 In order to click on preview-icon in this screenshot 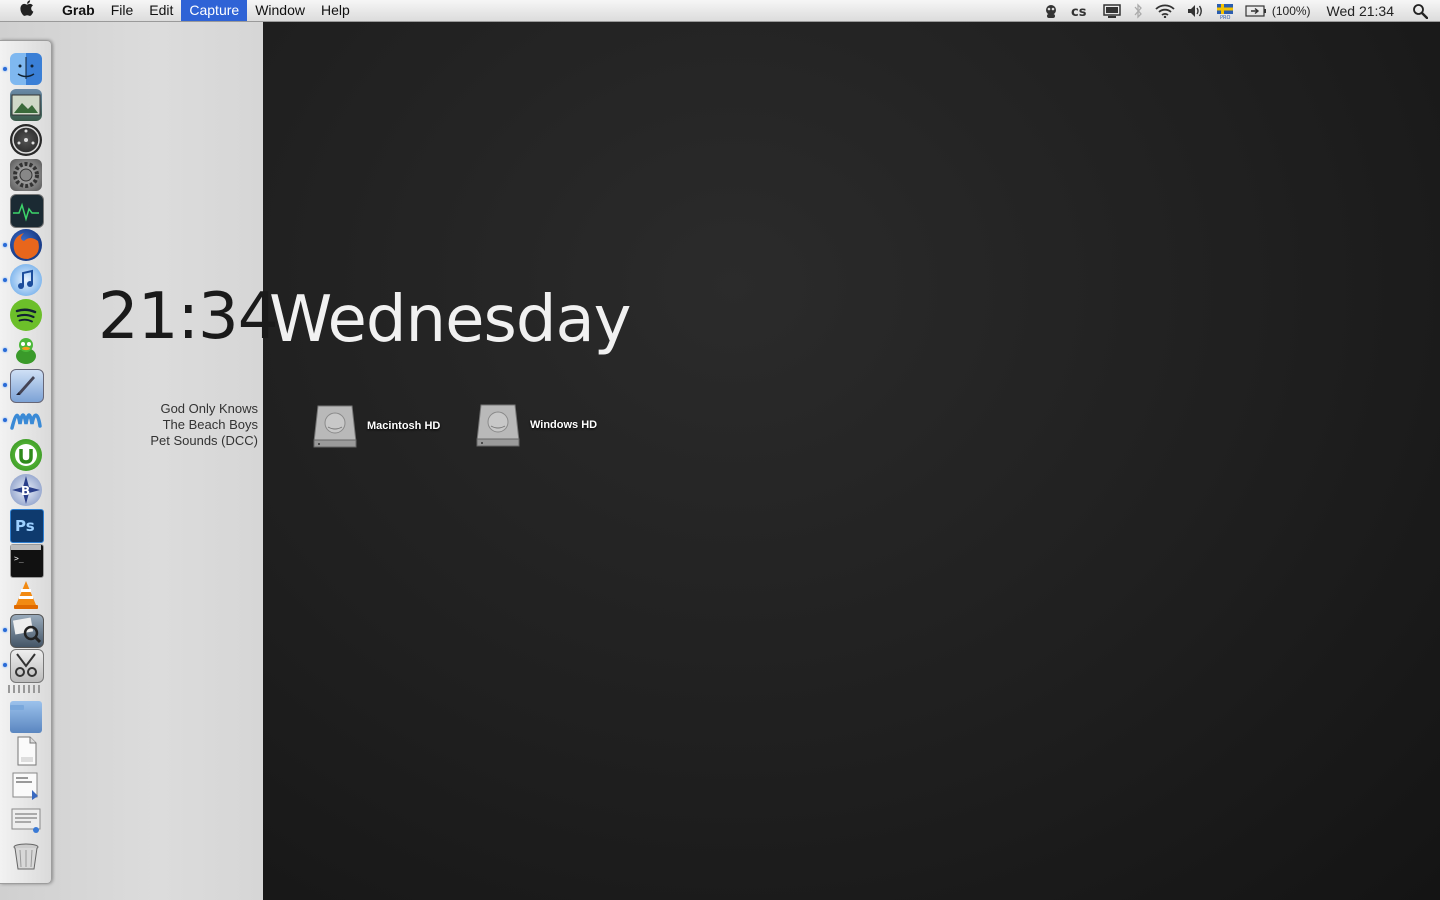, I will do `click(27, 631)`.